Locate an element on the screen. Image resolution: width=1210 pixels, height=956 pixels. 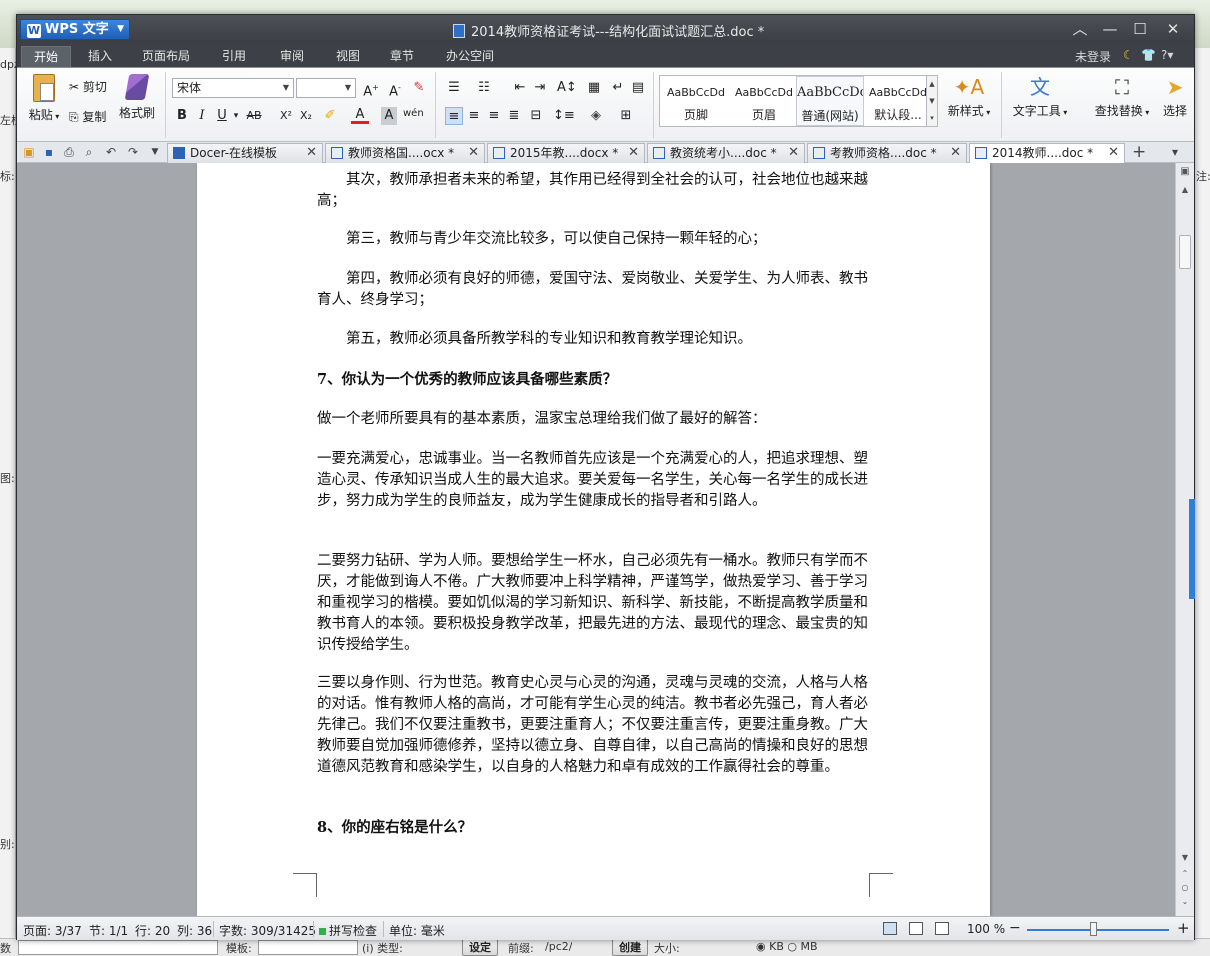
style-footer: AaBbCcDd 页脚 is located at coordinates (696, 101).